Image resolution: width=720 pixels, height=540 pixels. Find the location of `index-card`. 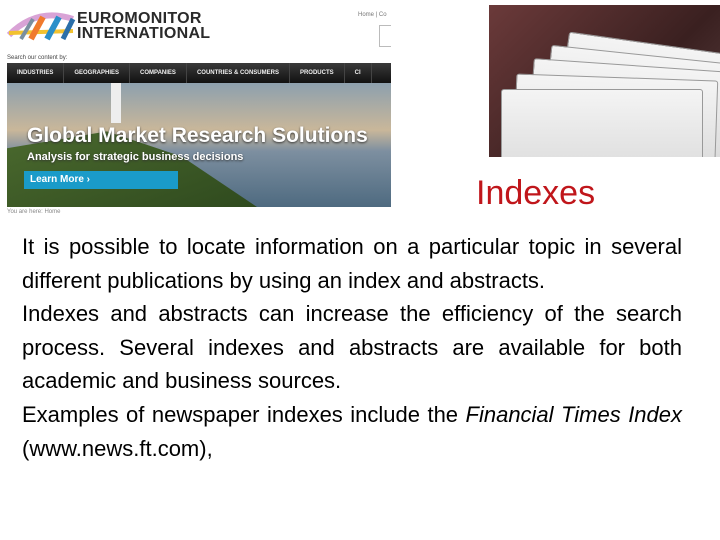

index-card is located at coordinates (602, 123).